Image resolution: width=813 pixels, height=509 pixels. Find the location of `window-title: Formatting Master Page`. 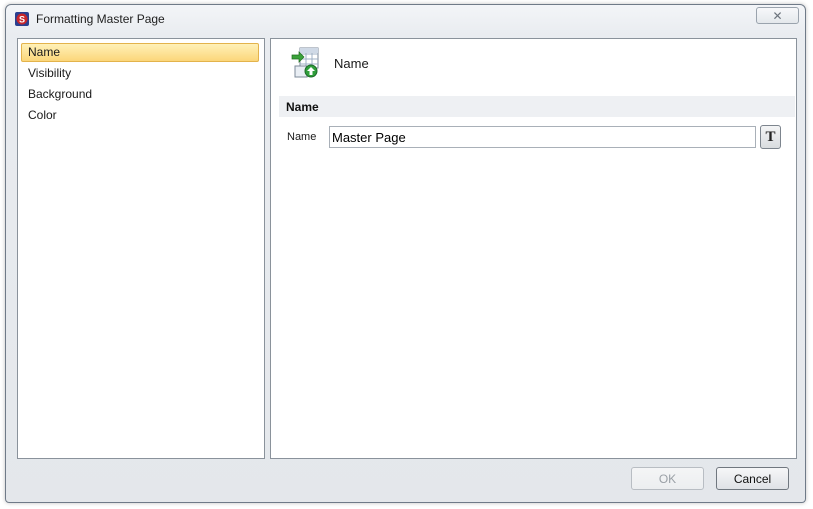

window-title: Formatting Master Page is located at coordinates (100, 19).